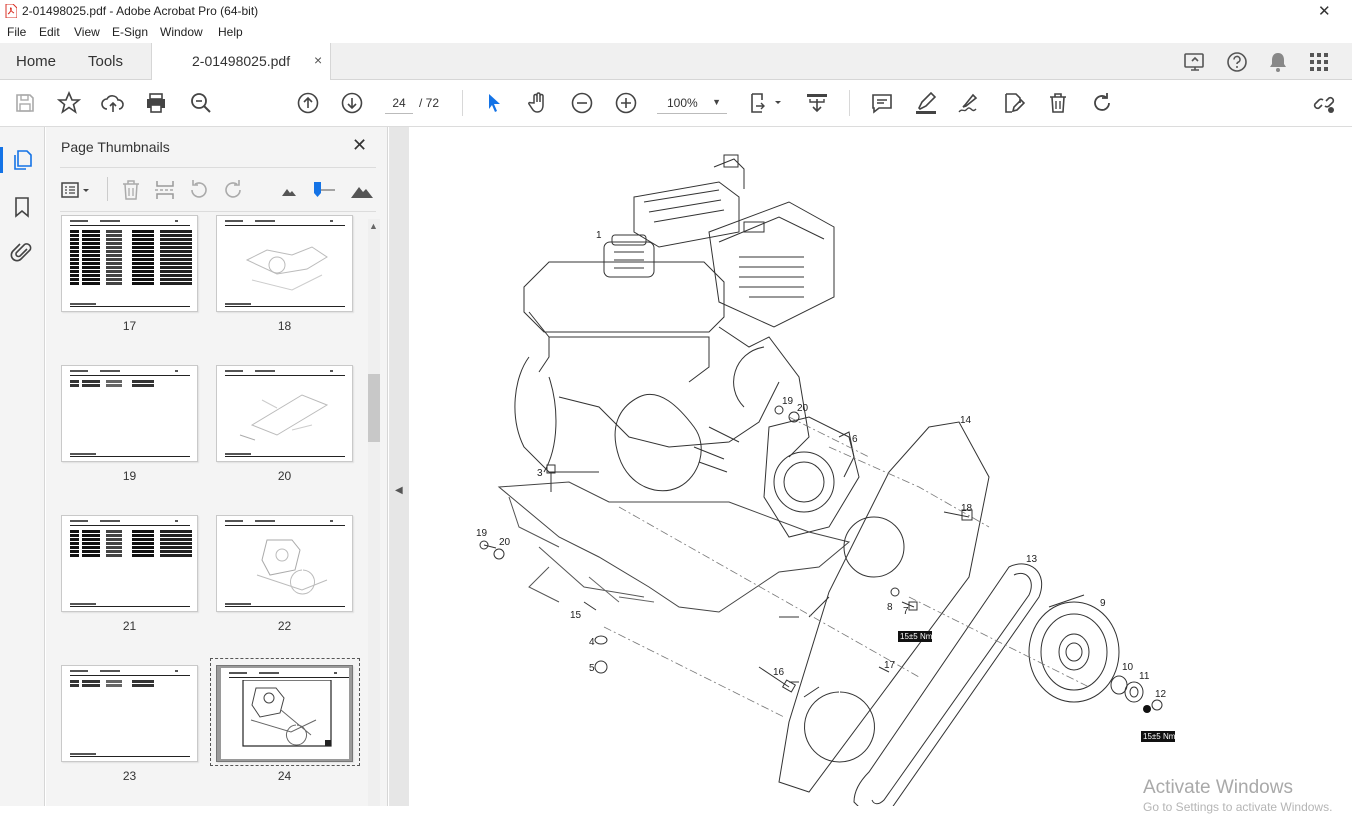 This screenshot has height=814, width=1352. I want to click on page-thumbnails-icon, so click(22, 160).